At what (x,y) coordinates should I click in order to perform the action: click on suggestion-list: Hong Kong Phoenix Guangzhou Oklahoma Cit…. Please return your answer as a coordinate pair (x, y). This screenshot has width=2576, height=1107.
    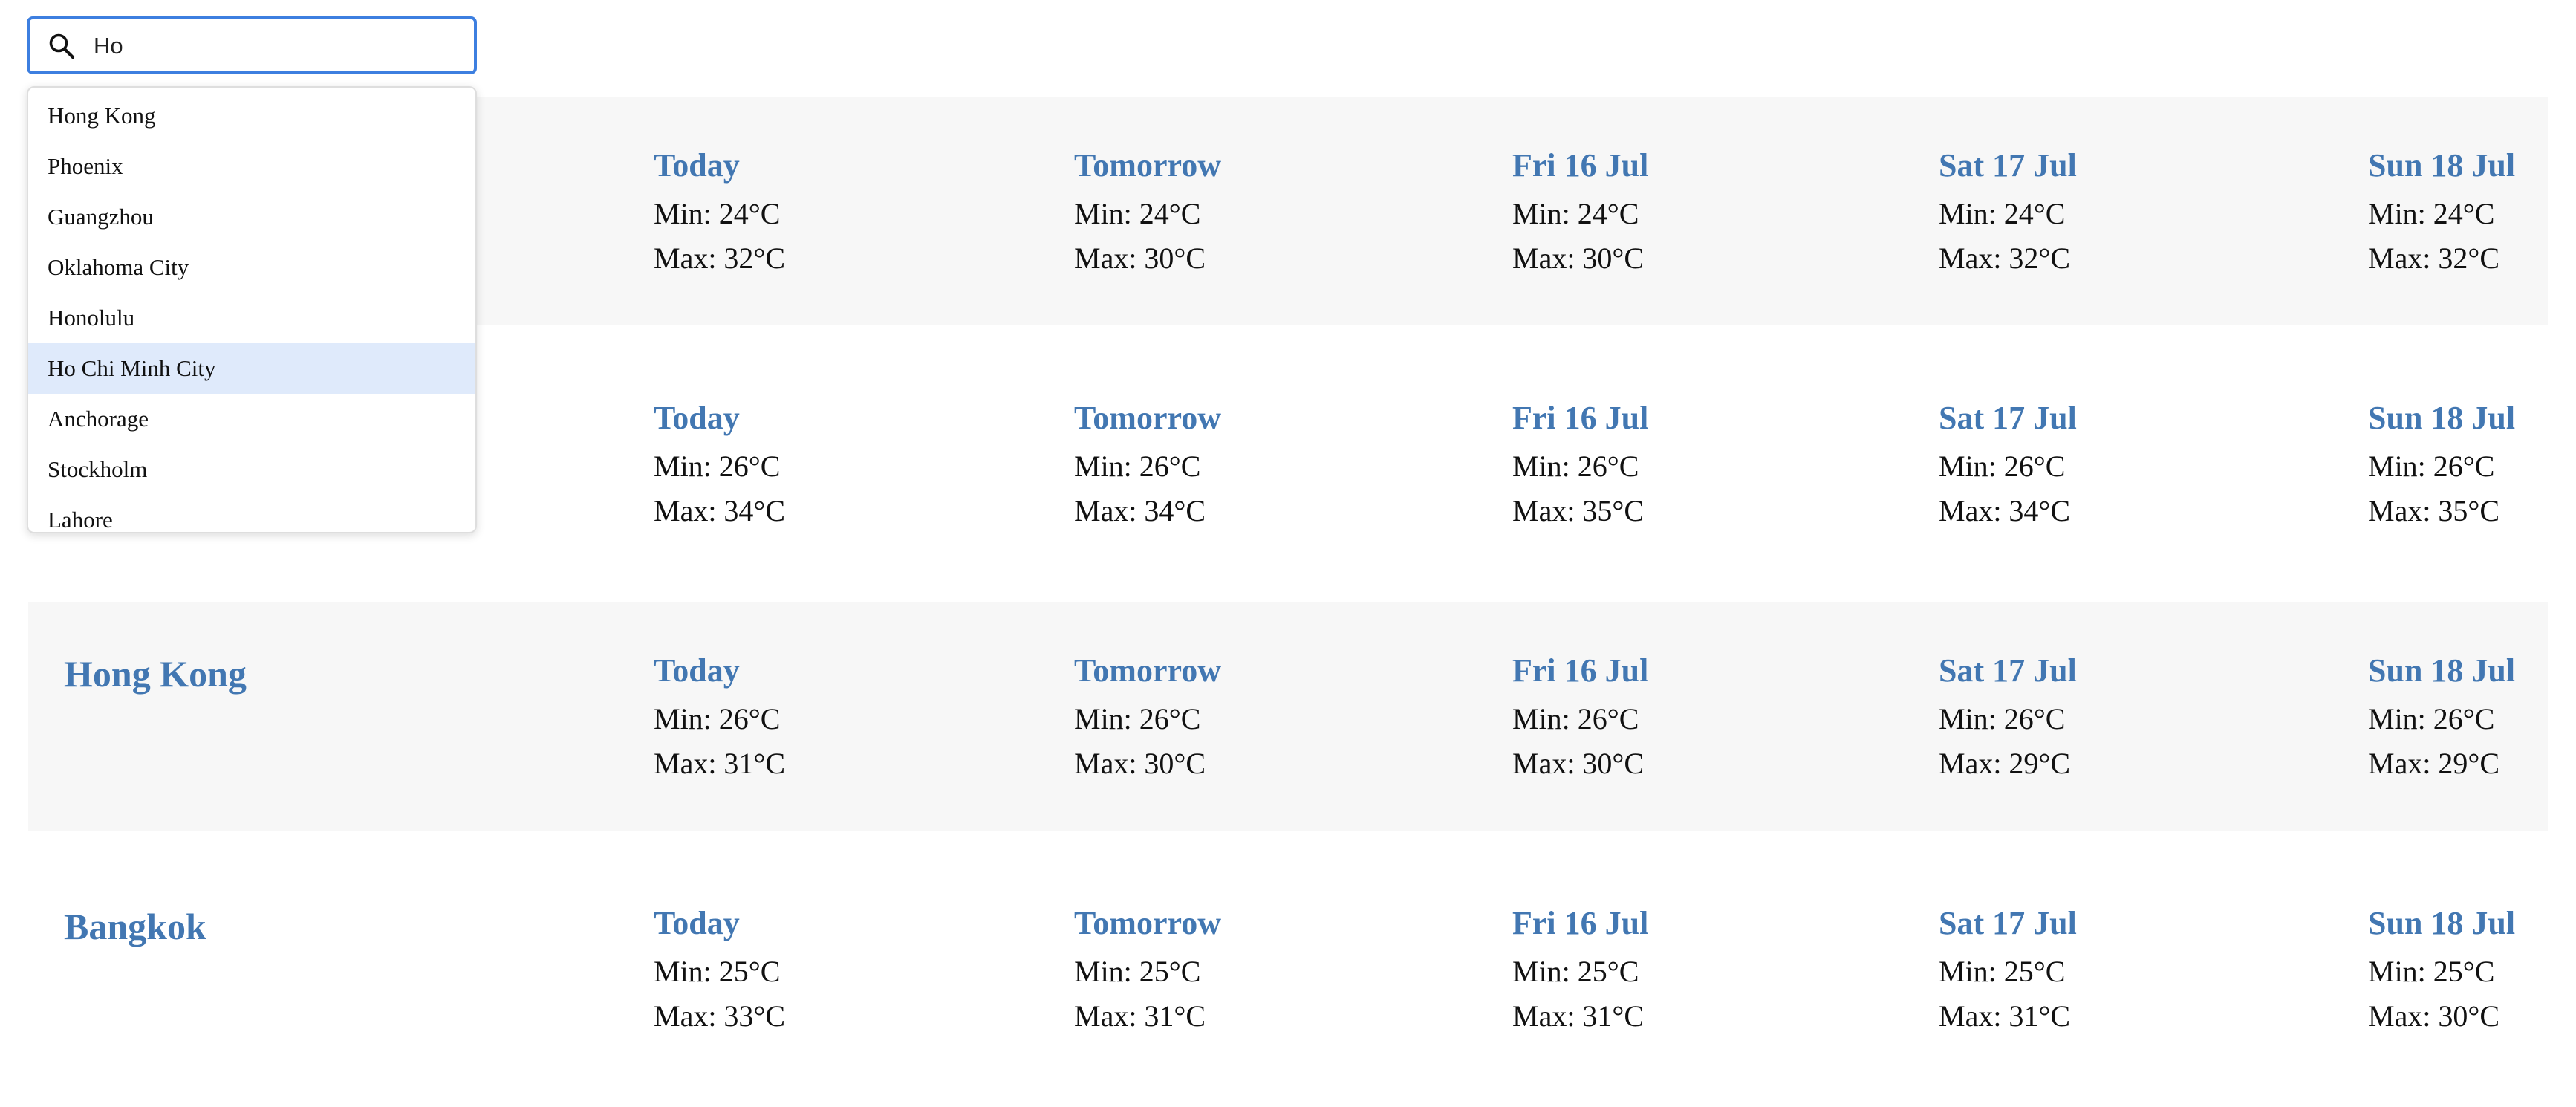
    Looking at the image, I should click on (252, 310).